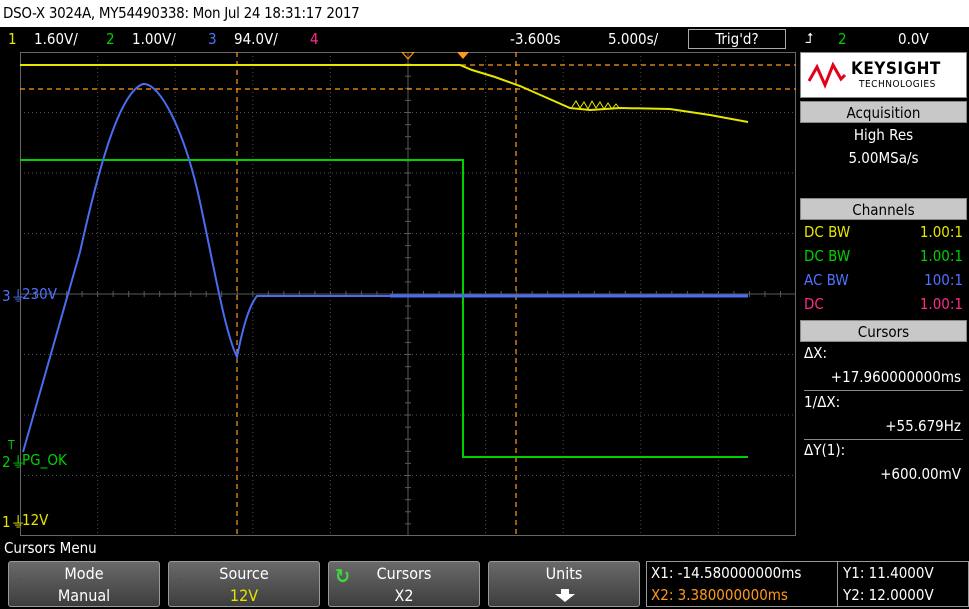 This screenshot has height=609, width=969. Describe the element at coordinates (404, 584) in the screenshot. I see `cursors-softkey: ↻ Cursors X2` at that location.